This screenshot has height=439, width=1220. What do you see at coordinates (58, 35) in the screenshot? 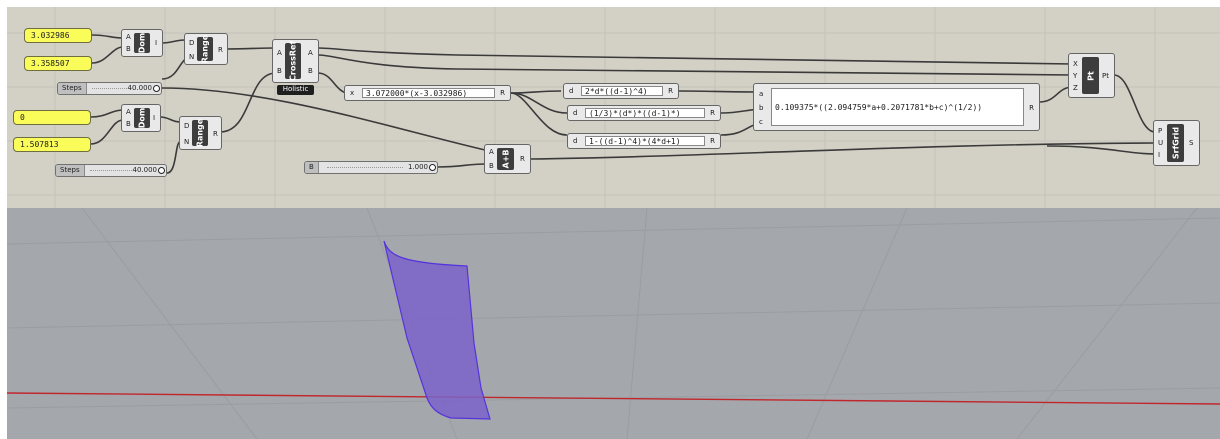
I see `number-panel-a1: 3.032986` at bounding box center [58, 35].